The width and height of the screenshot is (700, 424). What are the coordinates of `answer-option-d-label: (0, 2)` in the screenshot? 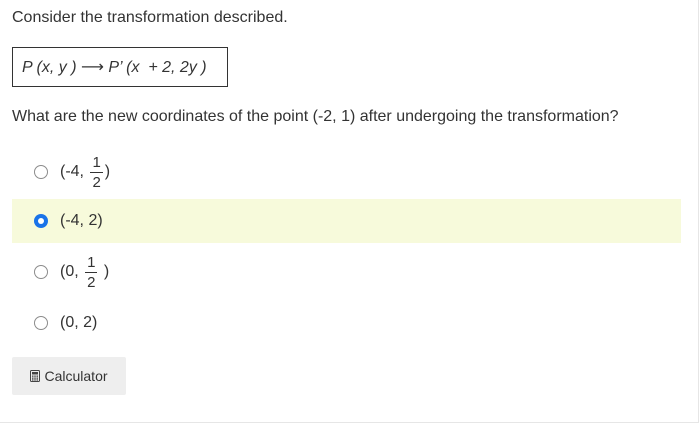 It's located at (79, 322).